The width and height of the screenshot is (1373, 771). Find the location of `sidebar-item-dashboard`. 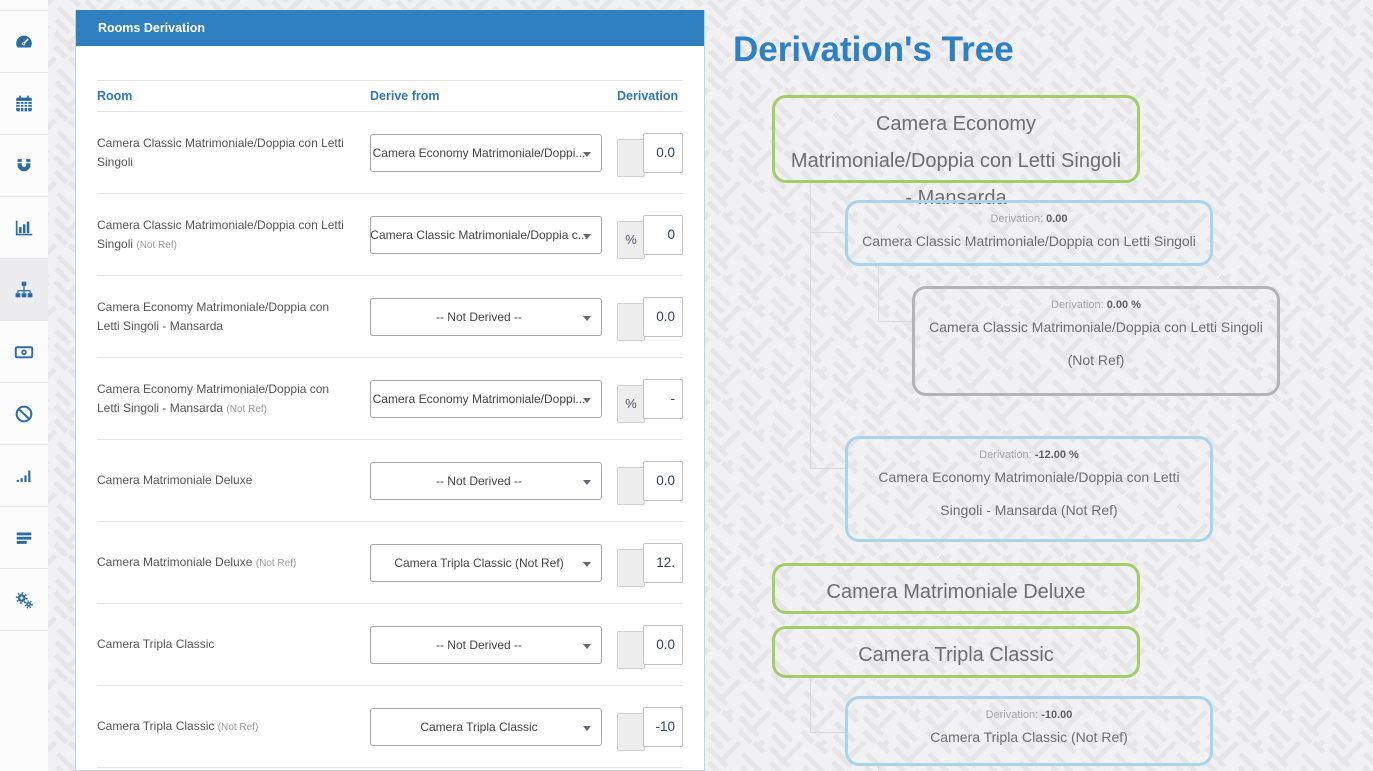

sidebar-item-dashboard is located at coordinates (24, 42).